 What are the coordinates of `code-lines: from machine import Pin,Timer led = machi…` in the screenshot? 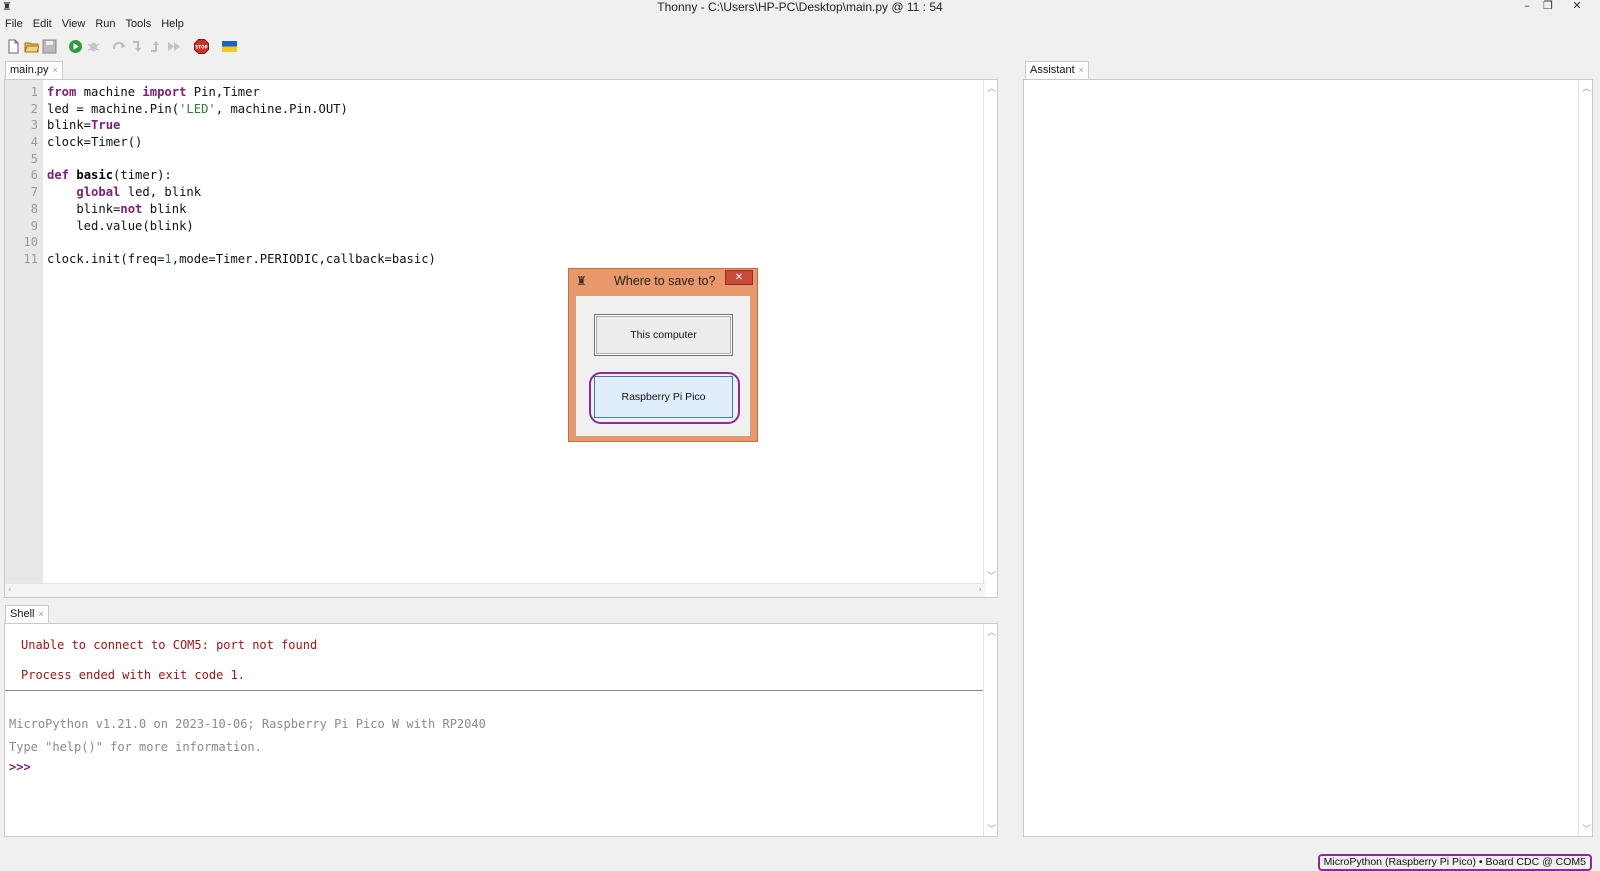 It's located at (241, 176).